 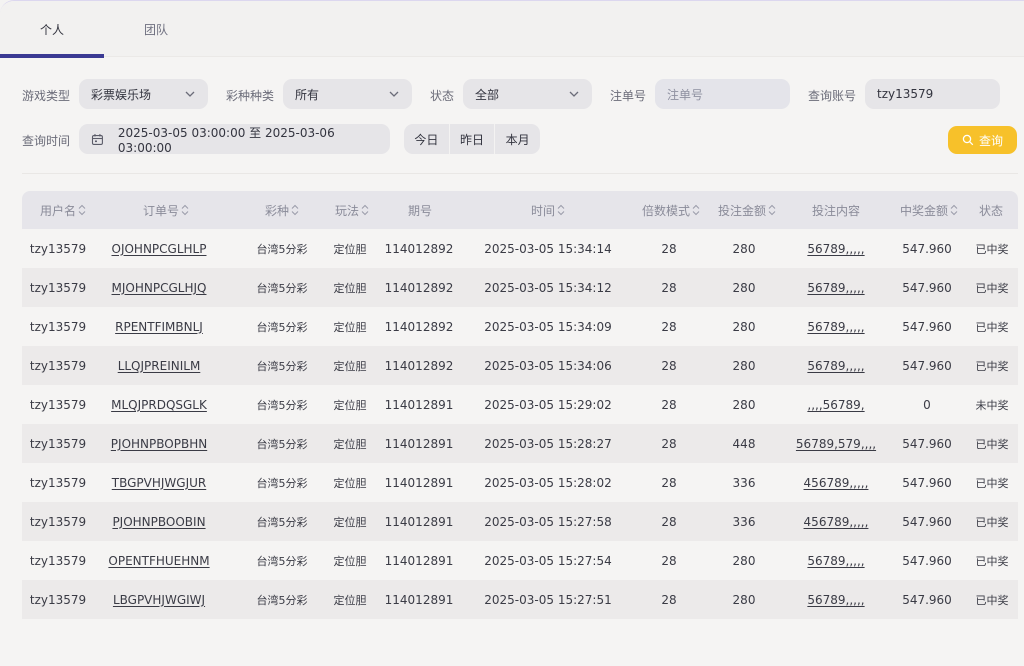 I want to click on column-header-multiplier: 倍数模式, so click(x=671, y=210).